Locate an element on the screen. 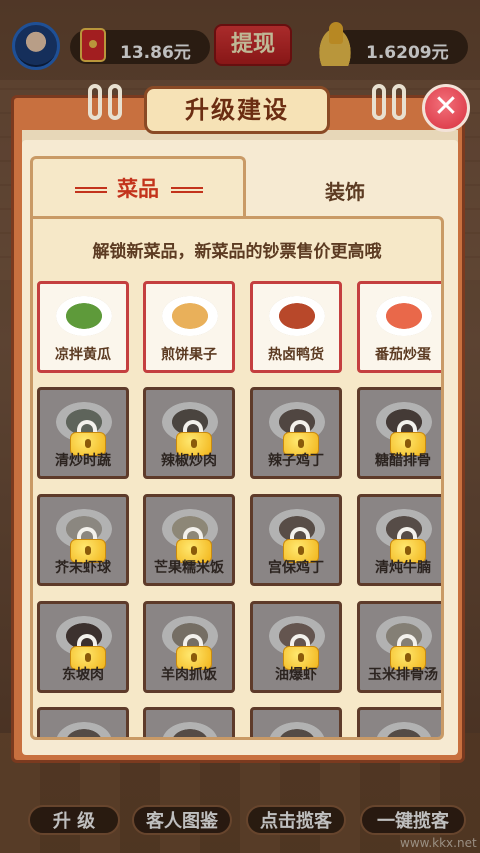  dish-card: 凉拌黄瓜 is located at coordinates (83, 327).